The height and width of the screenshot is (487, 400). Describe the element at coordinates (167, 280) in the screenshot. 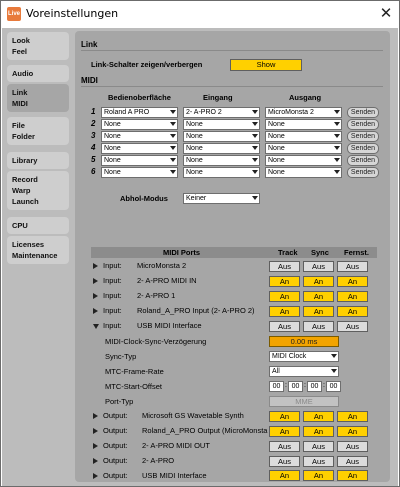

I see `port-name: 2- A-PRO MIDI IN` at that location.